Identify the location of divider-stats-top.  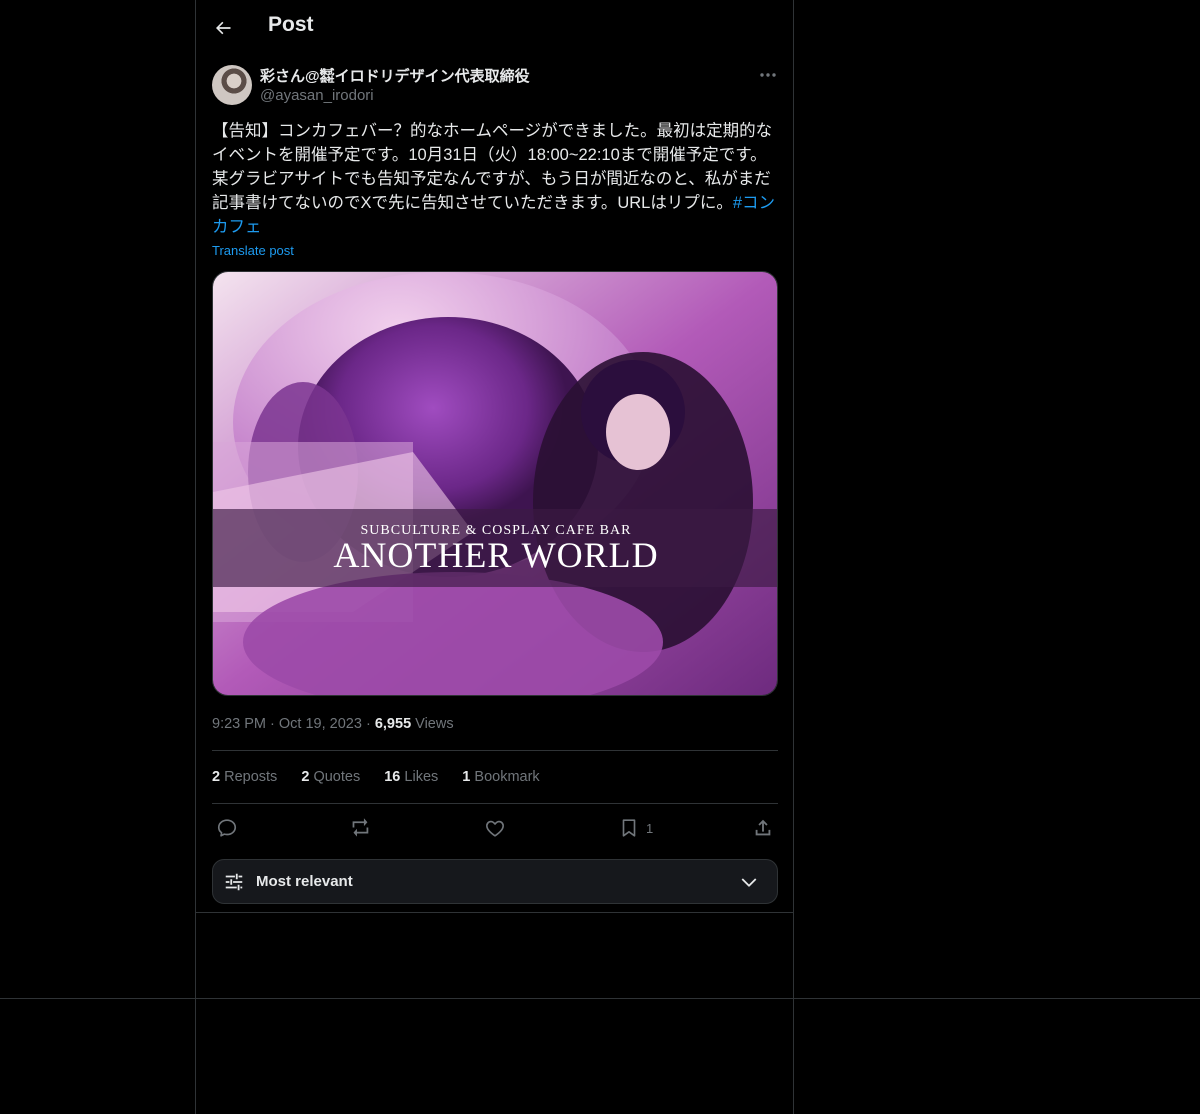
(495, 750).